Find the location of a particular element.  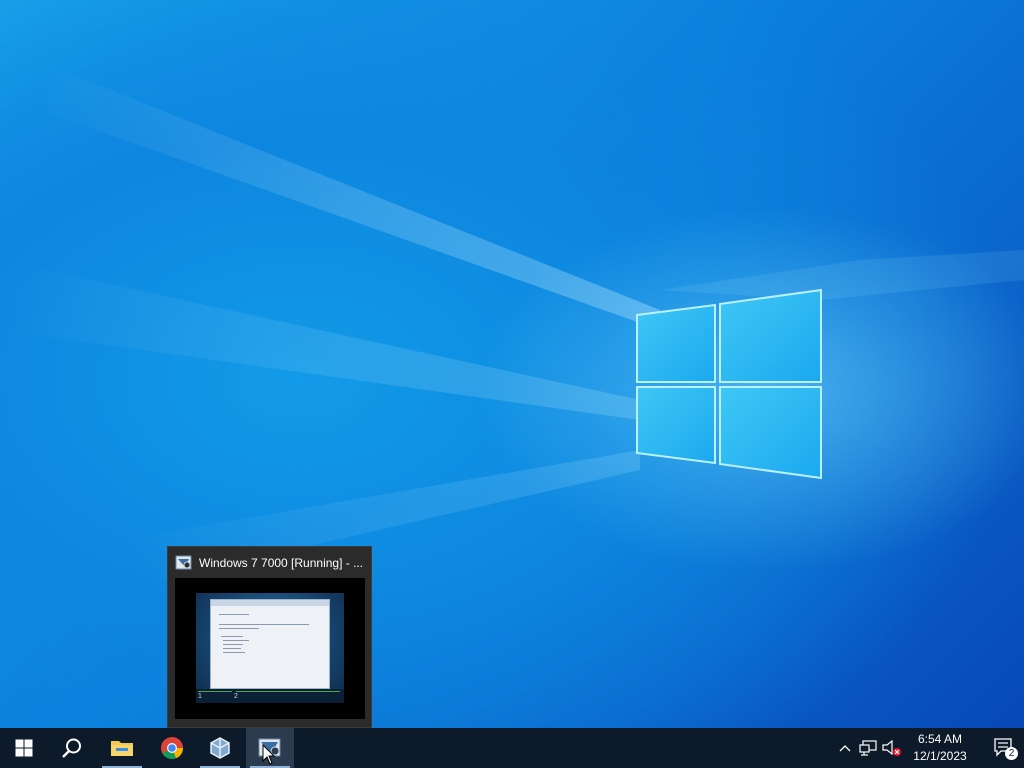

thumbnail-window-preview: 1 2 is located at coordinates (270, 648).